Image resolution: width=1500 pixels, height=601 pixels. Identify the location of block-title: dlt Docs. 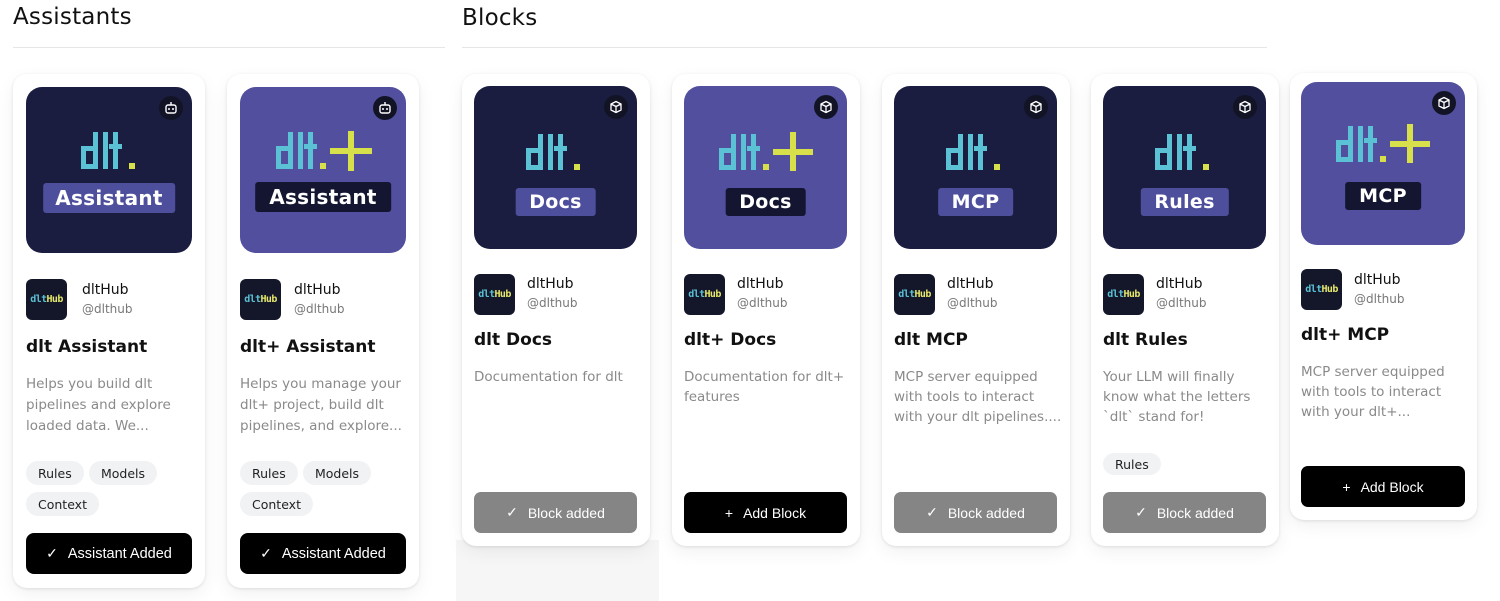
(513, 340).